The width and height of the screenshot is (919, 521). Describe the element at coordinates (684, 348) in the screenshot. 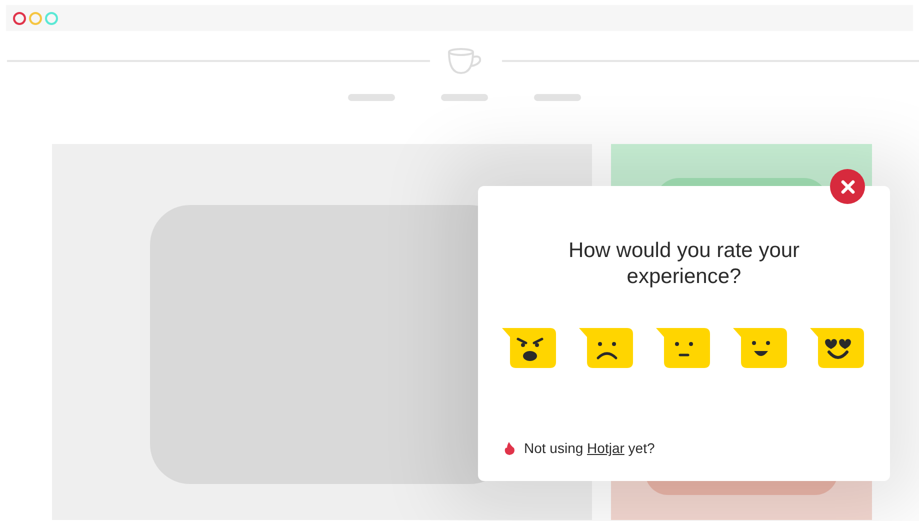

I see `neutral-face-button` at that location.